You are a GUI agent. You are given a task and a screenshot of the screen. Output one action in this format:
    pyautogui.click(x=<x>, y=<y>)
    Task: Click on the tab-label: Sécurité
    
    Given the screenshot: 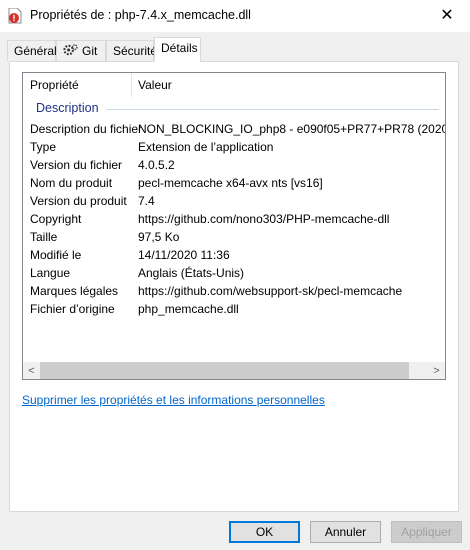 What is the action you would take?
    pyautogui.click(x=135, y=51)
    